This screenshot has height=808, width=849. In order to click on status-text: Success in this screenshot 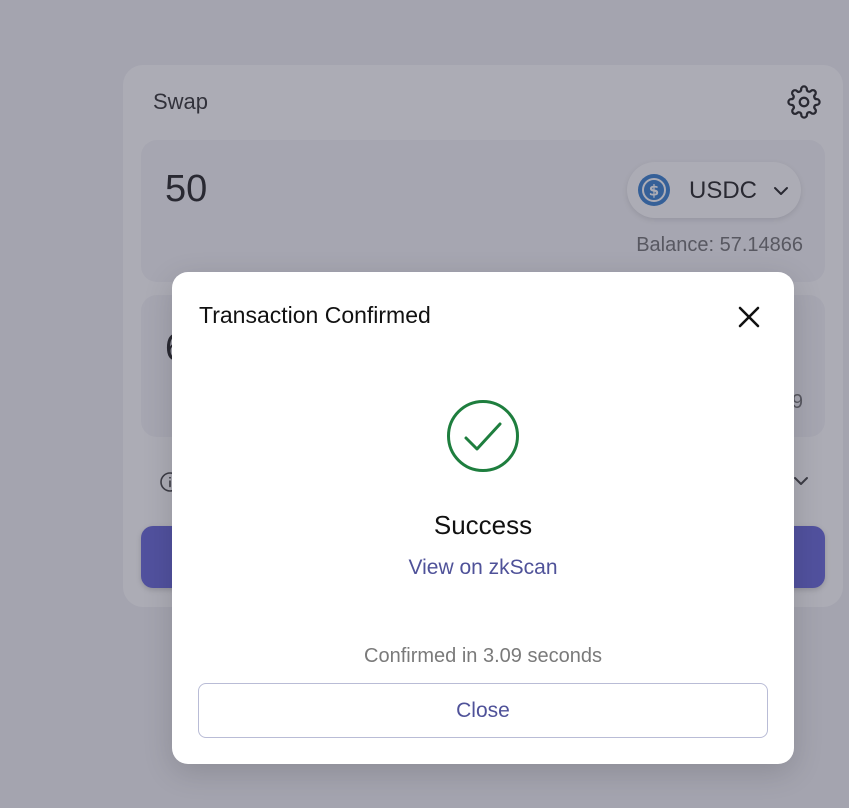, I will do `click(483, 525)`.